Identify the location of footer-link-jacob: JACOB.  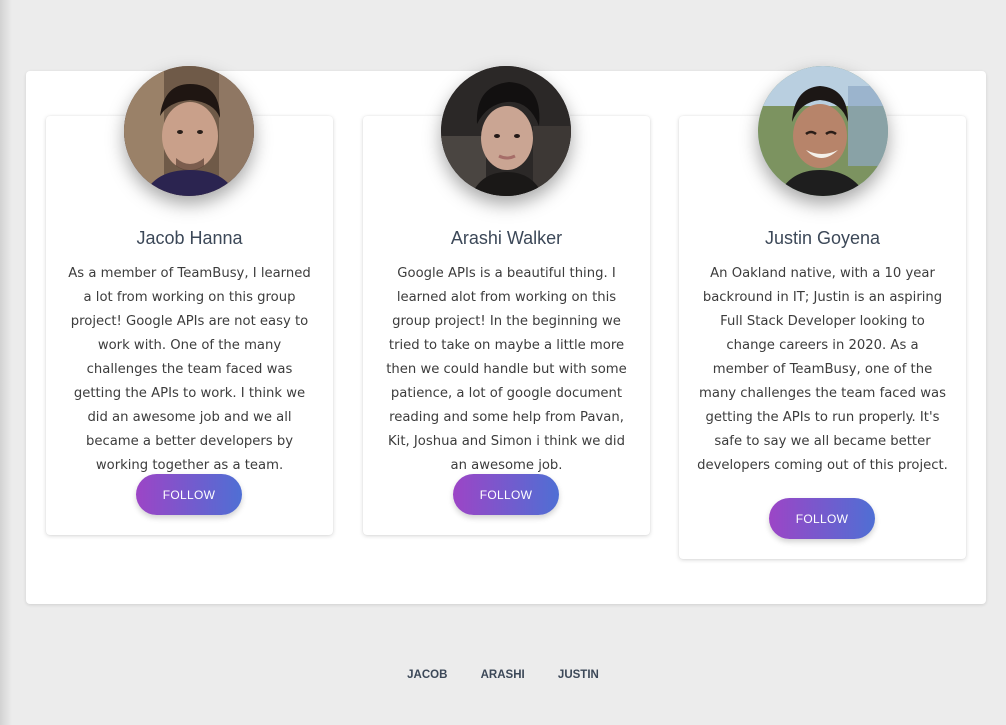
(427, 675).